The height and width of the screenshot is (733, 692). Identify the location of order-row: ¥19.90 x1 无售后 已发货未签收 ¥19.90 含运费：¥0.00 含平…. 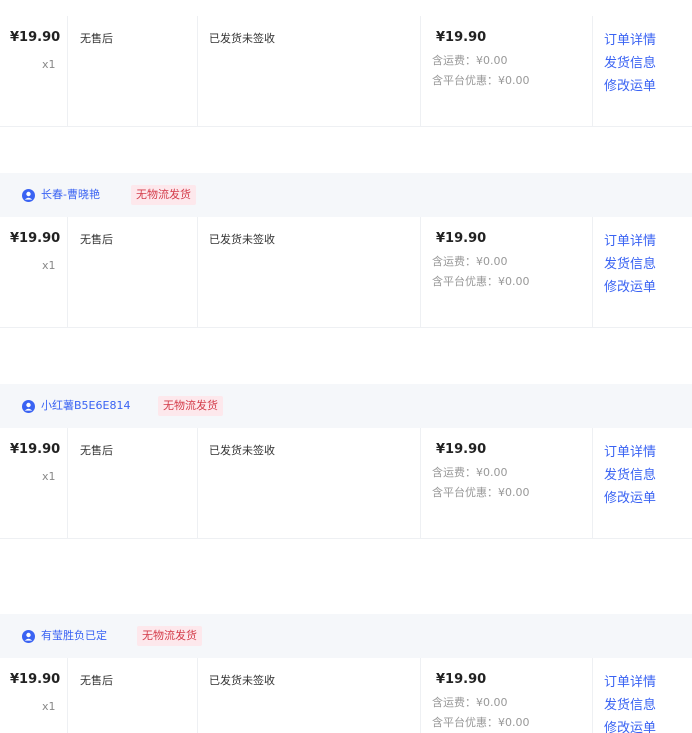
(346, 695).